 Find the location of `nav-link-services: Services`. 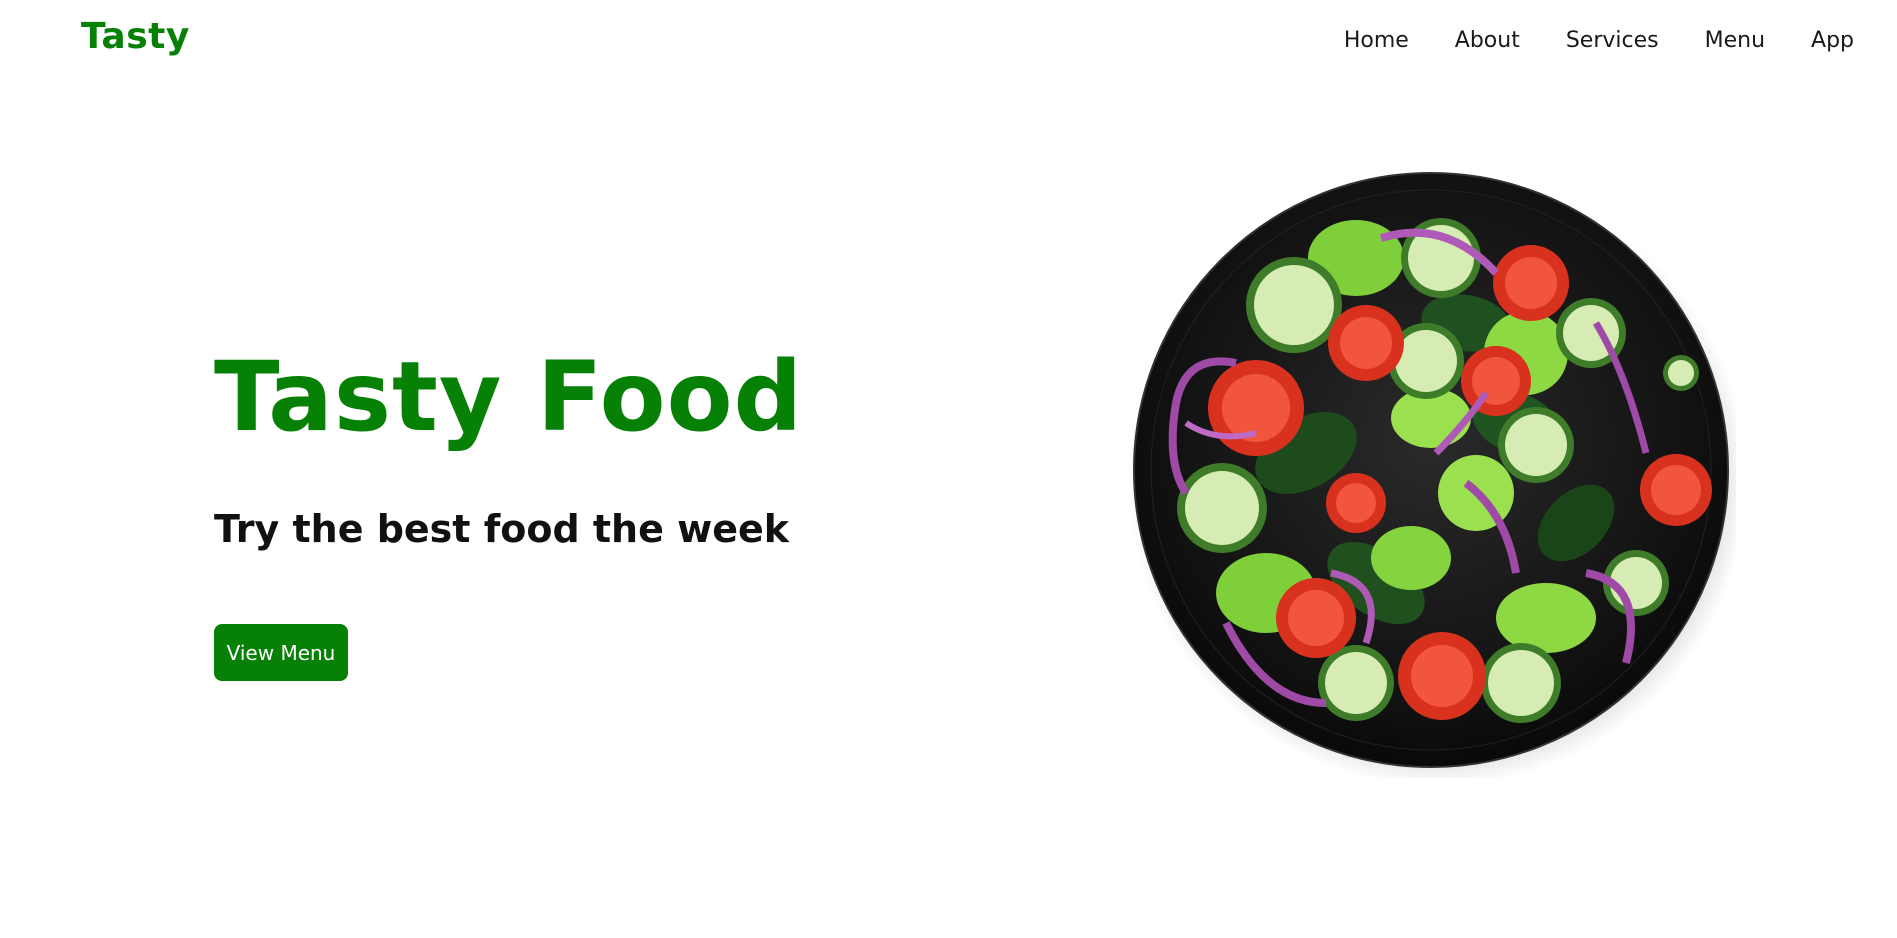

nav-link-services: Services is located at coordinates (1612, 40).